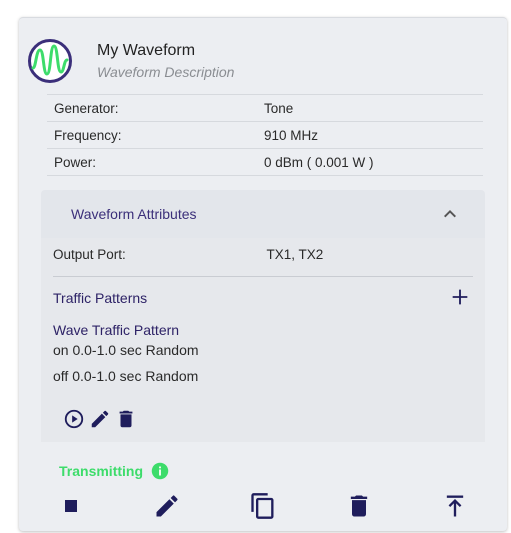 This screenshot has width=511, height=533. I want to click on waveform-toolbar, so click(267, 507).